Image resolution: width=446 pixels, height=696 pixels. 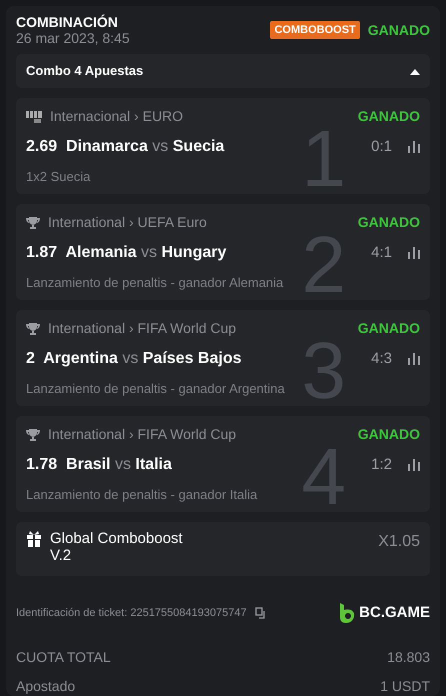 What do you see at coordinates (85, 71) in the screenshot?
I see `combo-label: Combo 4 Apuestas` at bounding box center [85, 71].